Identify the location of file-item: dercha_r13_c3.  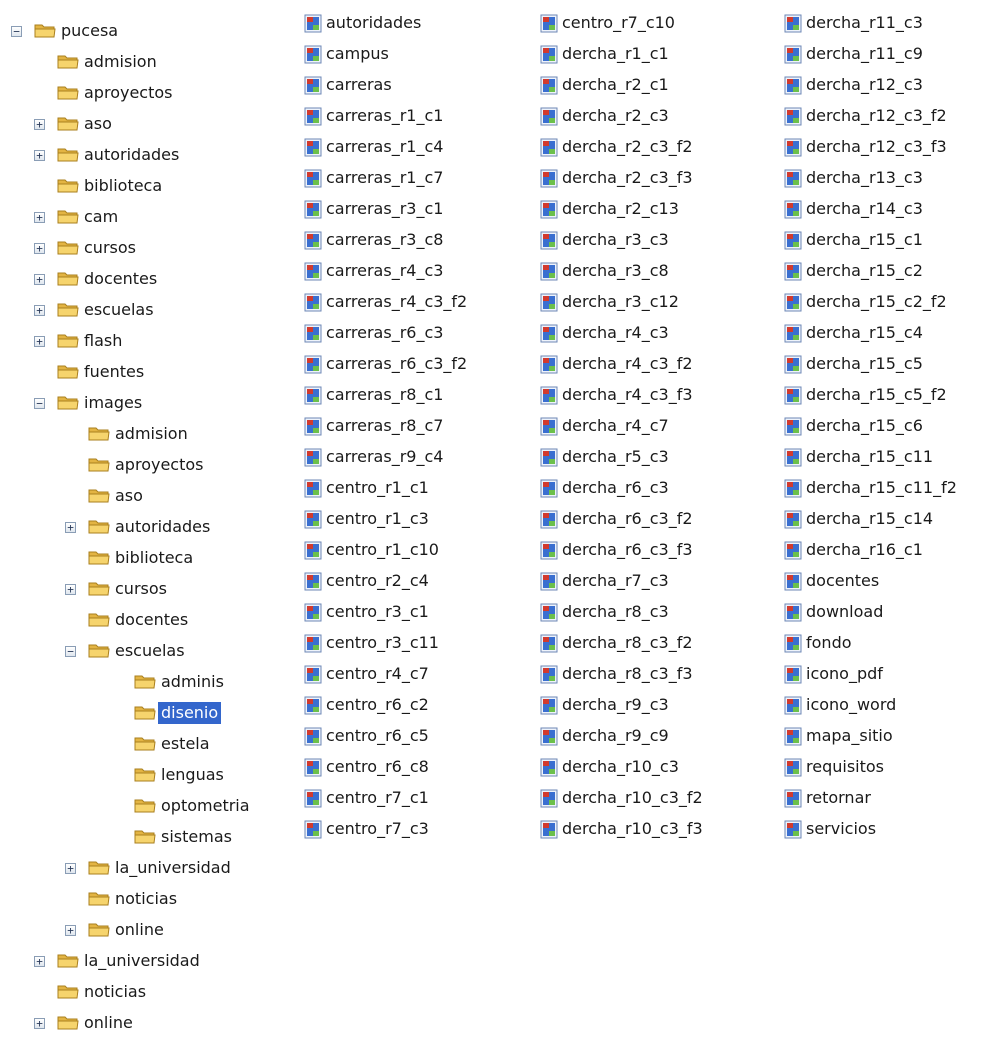
(890, 178).